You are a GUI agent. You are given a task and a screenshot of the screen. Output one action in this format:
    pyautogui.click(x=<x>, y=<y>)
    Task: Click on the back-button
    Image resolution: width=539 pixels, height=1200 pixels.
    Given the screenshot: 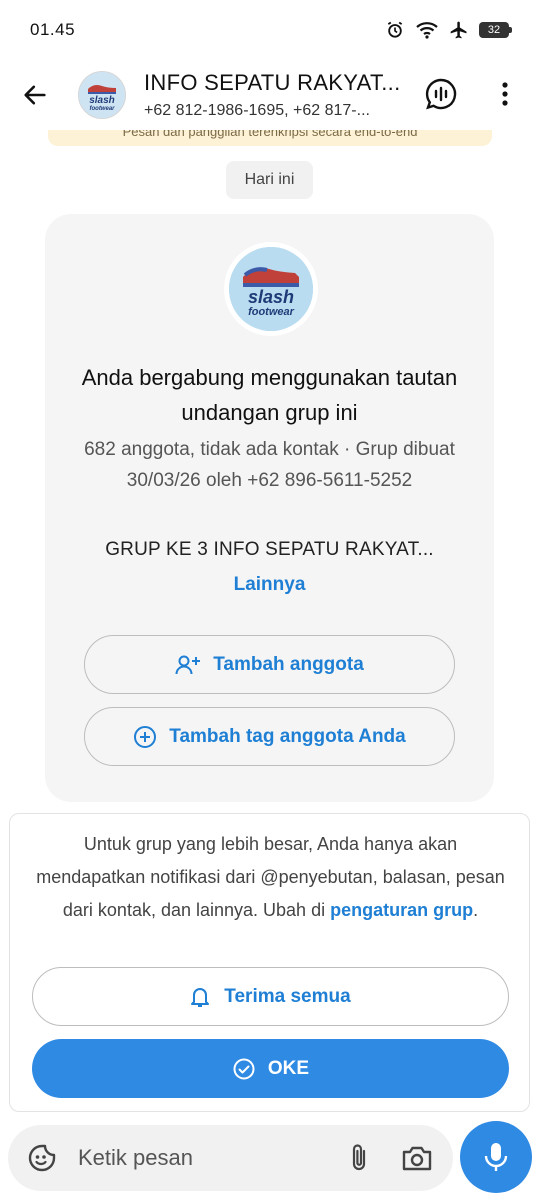 What is the action you would take?
    pyautogui.click(x=35, y=95)
    